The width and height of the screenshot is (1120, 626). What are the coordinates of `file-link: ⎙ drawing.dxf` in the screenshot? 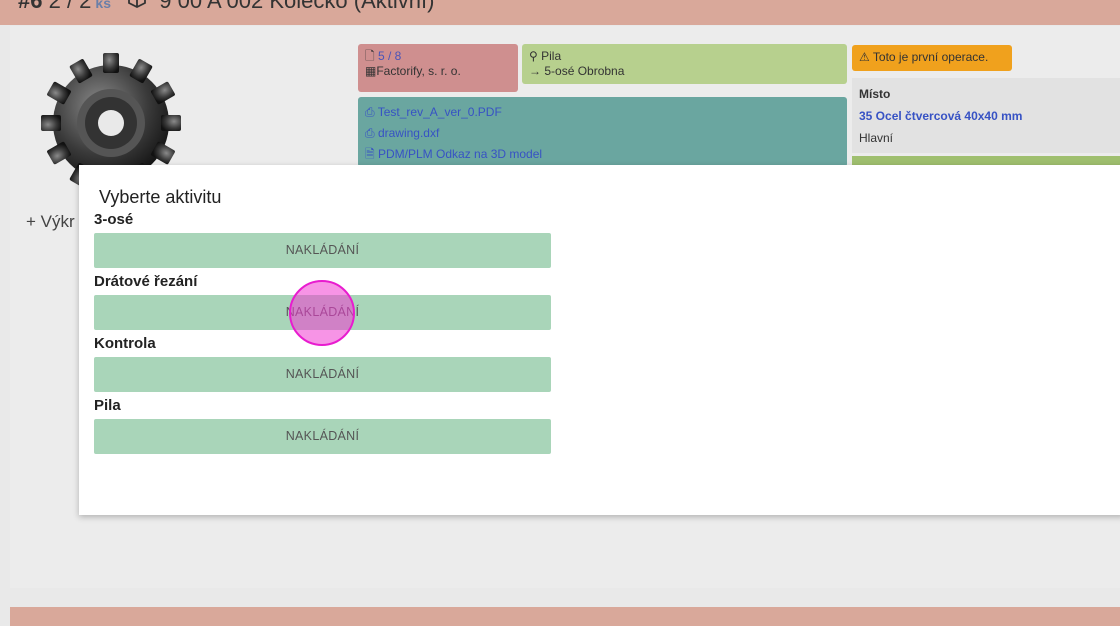 It's located at (602, 133).